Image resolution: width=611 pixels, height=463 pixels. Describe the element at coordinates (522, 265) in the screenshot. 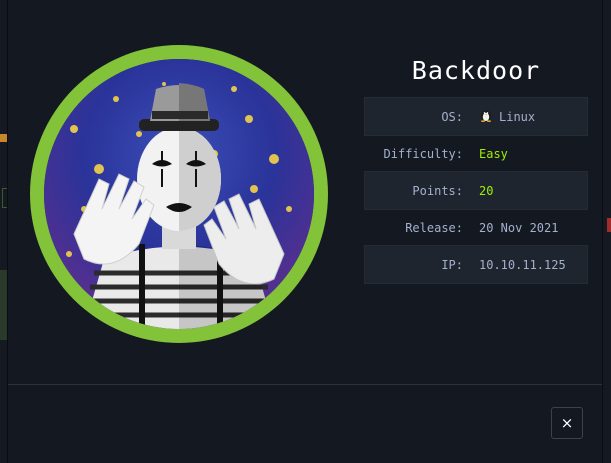

I see `ip-value: 10.10.11.125` at that location.